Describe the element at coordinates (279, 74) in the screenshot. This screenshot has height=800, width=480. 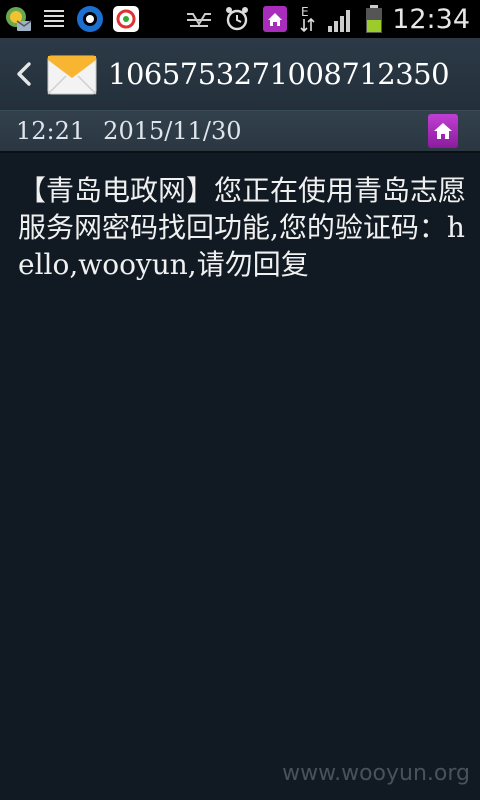
I see `sender-number: 1065753271008712350` at that location.